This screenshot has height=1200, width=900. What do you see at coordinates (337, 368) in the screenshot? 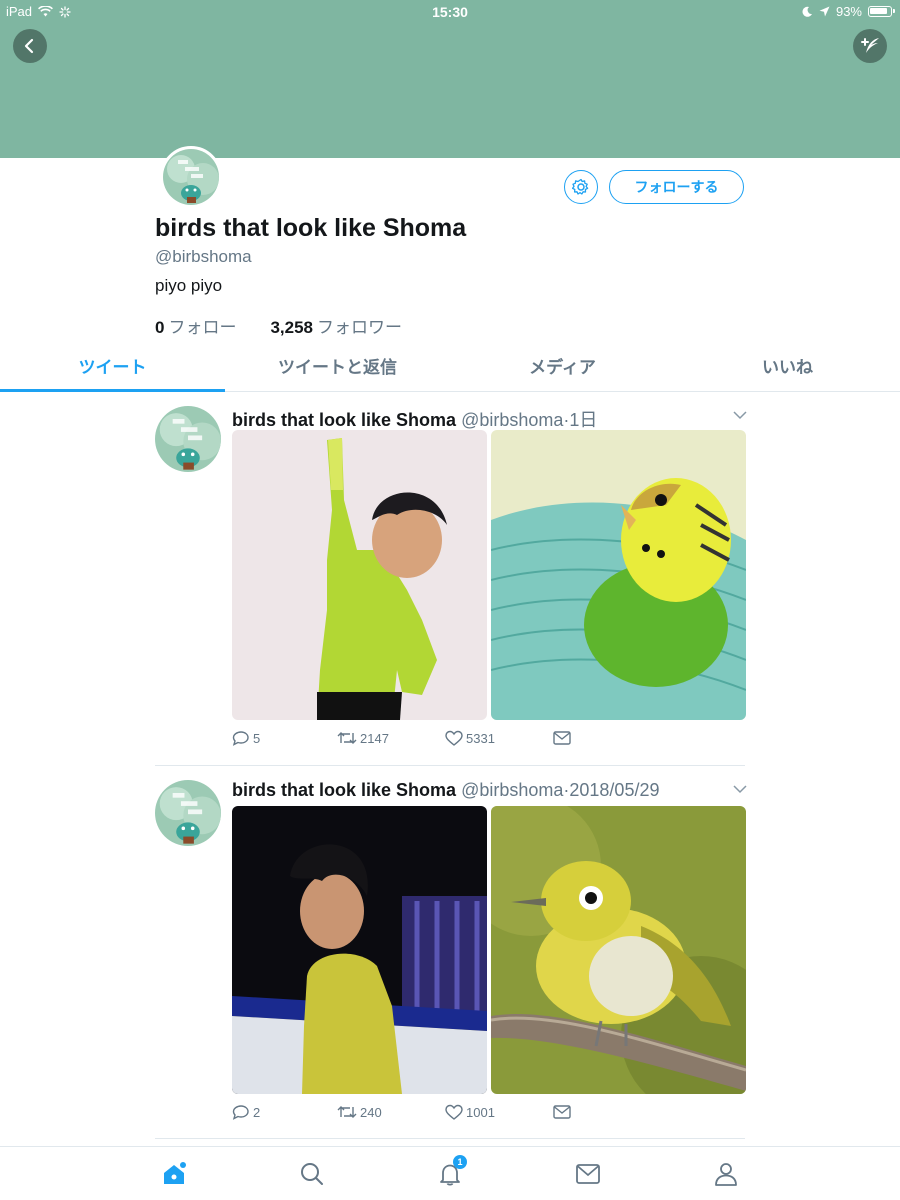
I see `tab-tweets-and-replies: ツイートと返信` at bounding box center [337, 368].